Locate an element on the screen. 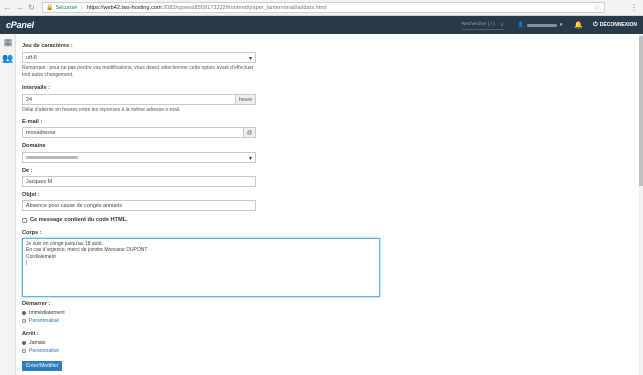 The width and height of the screenshot is (643, 375). domain-value-redacted is located at coordinates (52, 157).